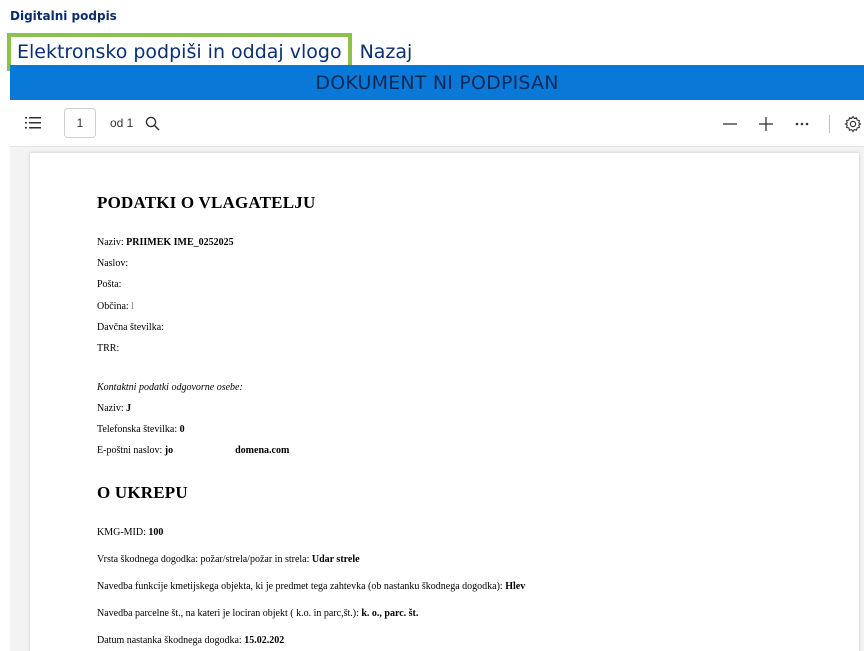  I want to click on signature-status-banner: DOKUMENT NI PODPISAN, so click(437, 82).